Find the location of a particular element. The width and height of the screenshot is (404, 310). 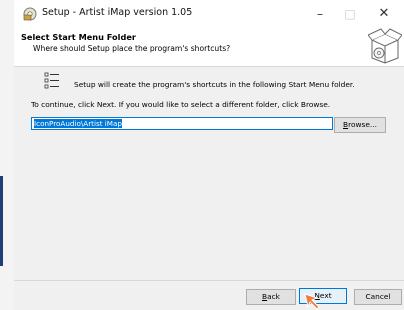

start-menu-folder-input: IconProAudio\Artist iMap is located at coordinates (182, 123).